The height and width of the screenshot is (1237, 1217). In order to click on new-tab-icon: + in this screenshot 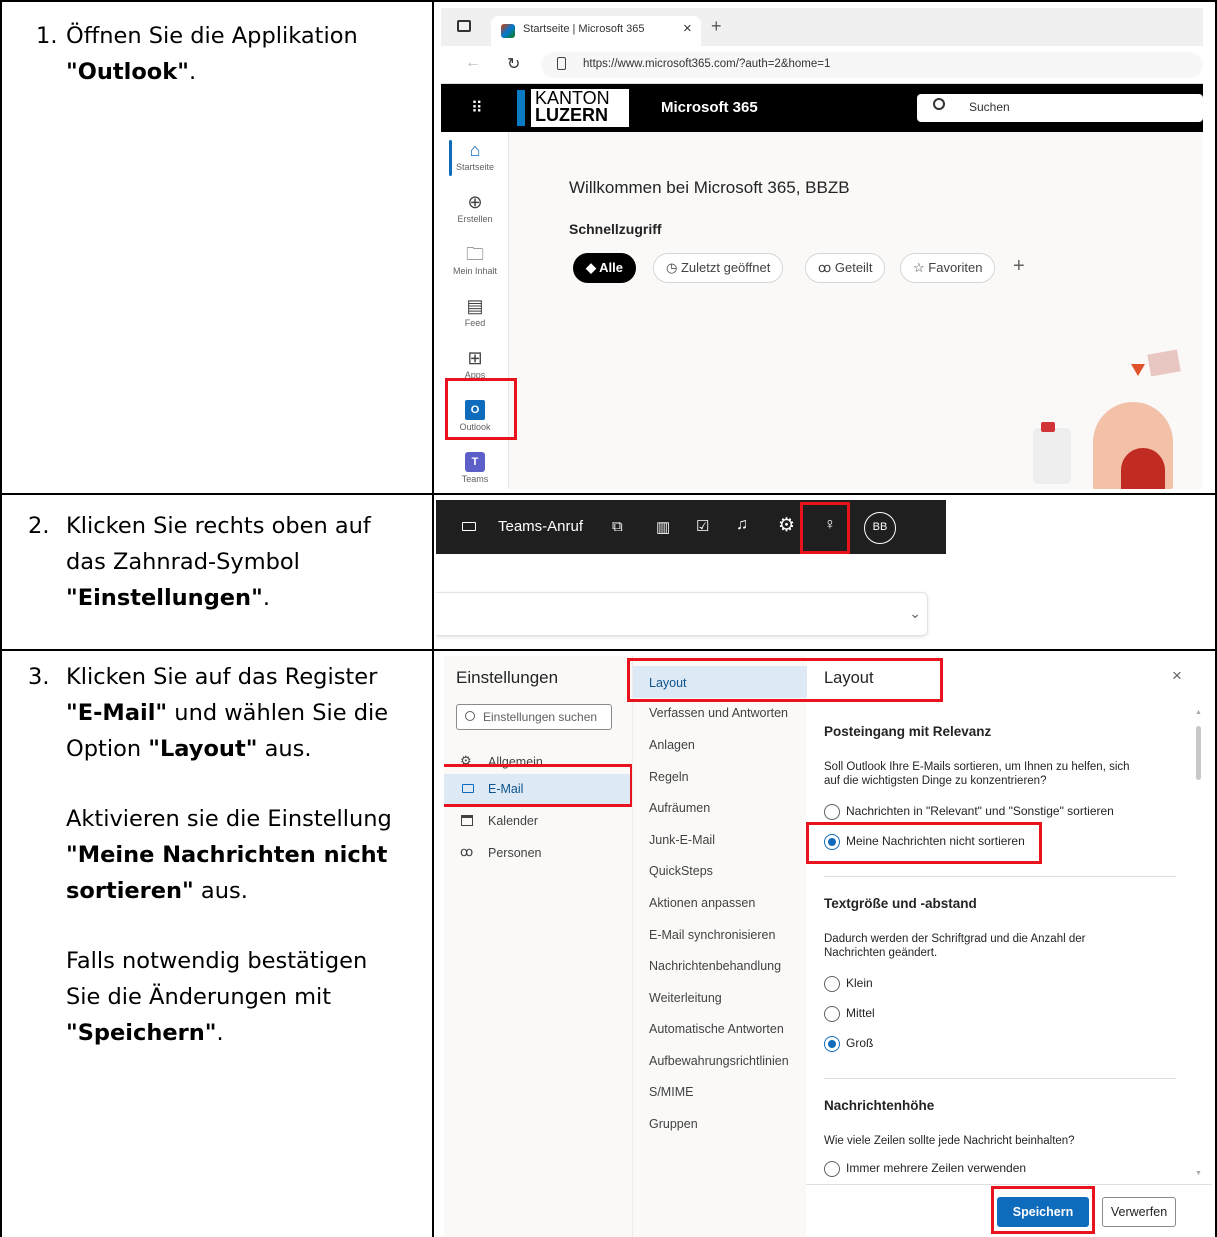, I will do `click(716, 26)`.